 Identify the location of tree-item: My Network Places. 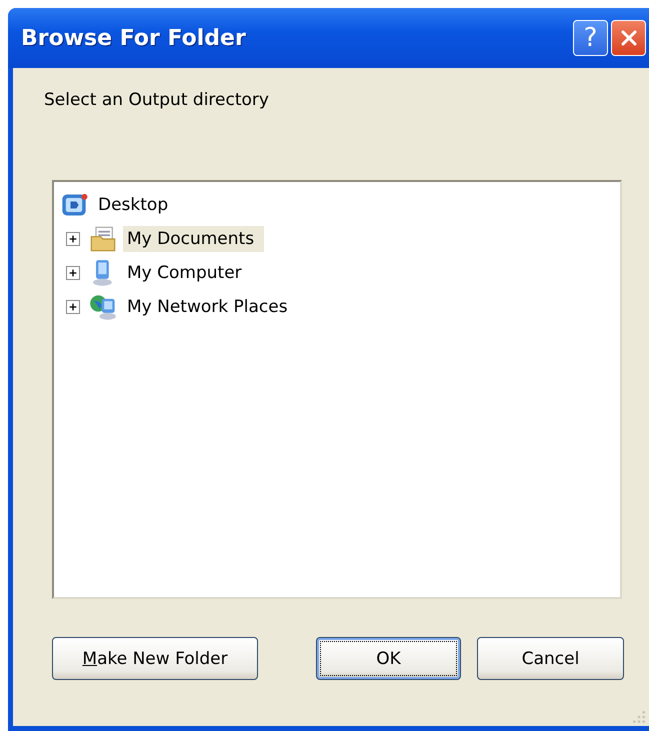
(210, 307).